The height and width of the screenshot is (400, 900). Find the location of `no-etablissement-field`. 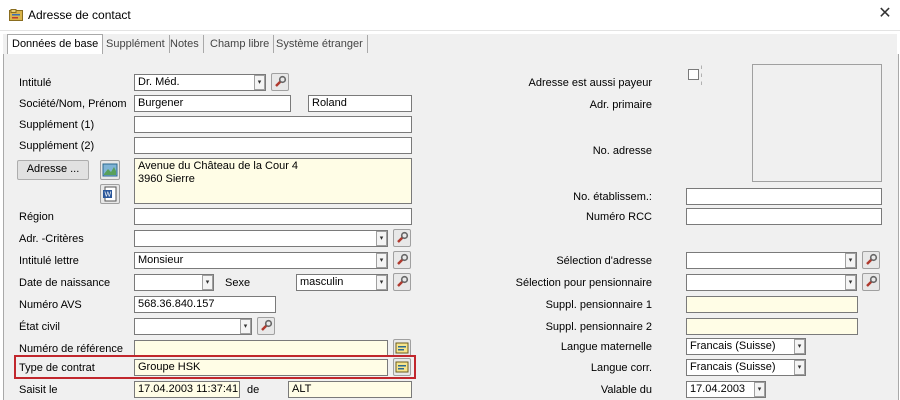

no-etablissement-field is located at coordinates (784, 196).